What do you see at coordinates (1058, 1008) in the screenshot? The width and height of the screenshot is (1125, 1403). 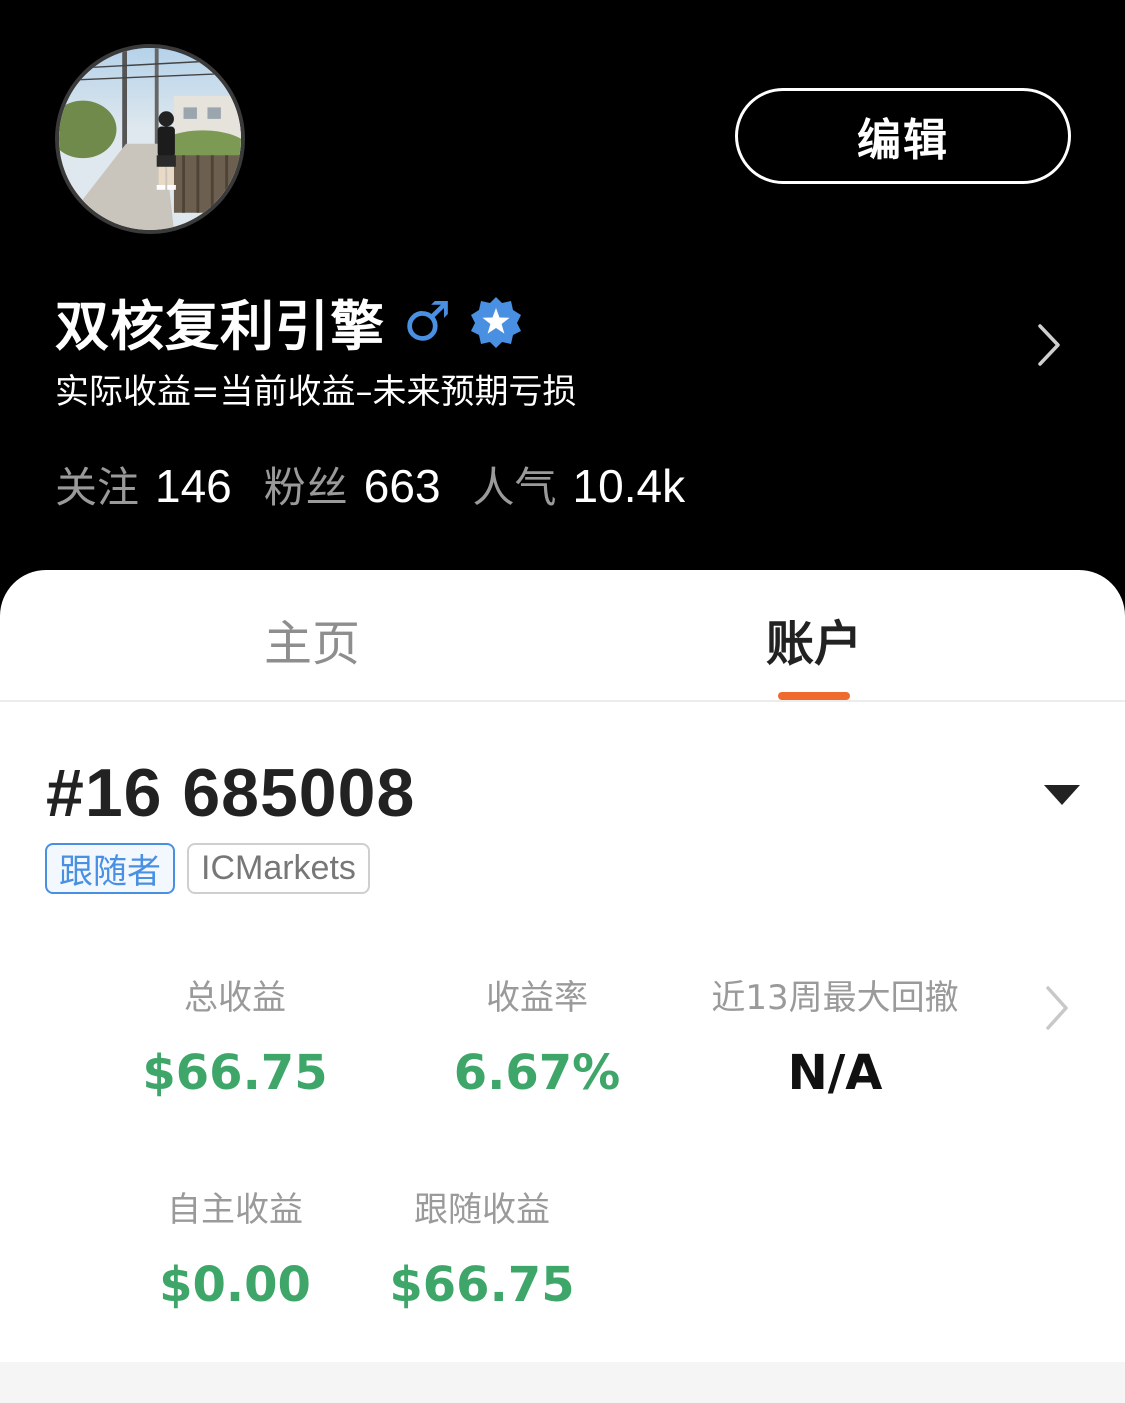 I see `metrics-chevron-right-icon` at bounding box center [1058, 1008].